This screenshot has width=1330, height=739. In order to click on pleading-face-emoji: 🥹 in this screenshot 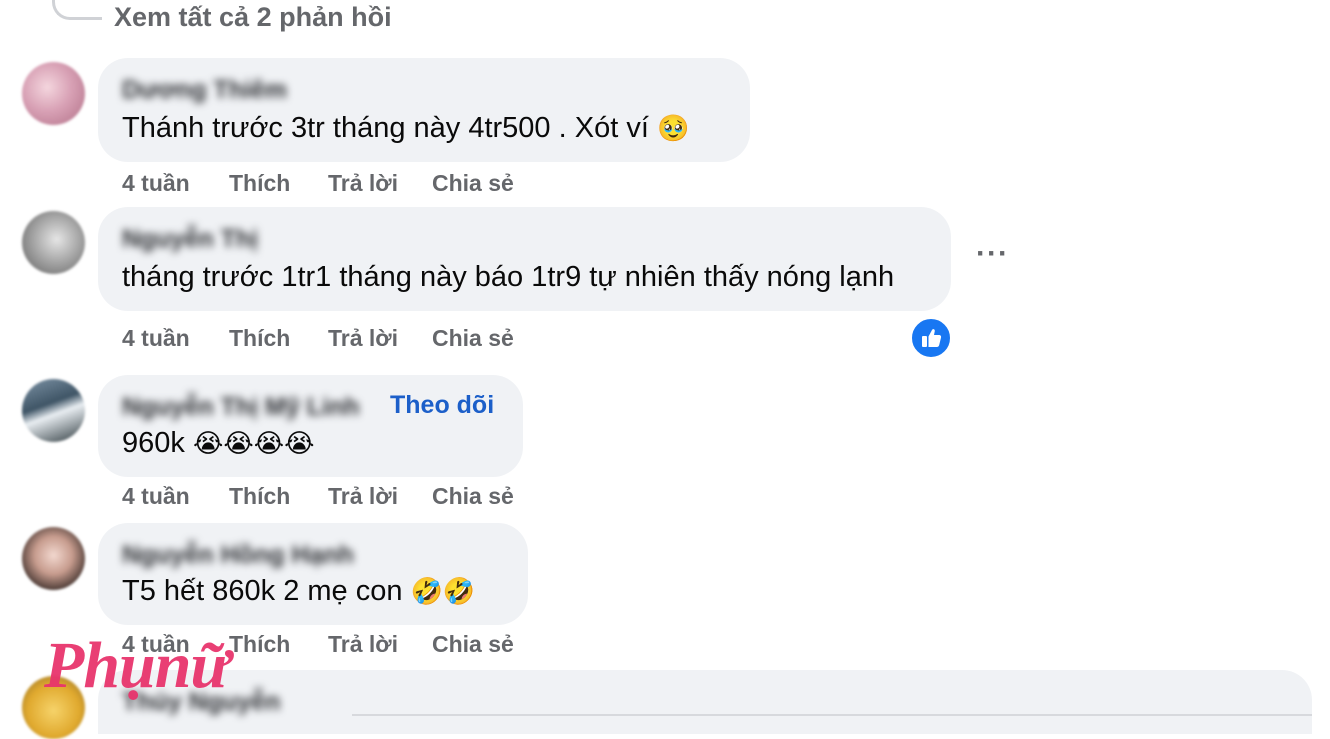, I will do `click(673, 129)`.